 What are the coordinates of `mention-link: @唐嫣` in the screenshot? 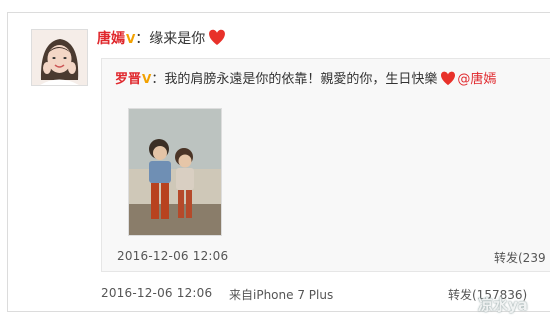 It's located at (476, 79).